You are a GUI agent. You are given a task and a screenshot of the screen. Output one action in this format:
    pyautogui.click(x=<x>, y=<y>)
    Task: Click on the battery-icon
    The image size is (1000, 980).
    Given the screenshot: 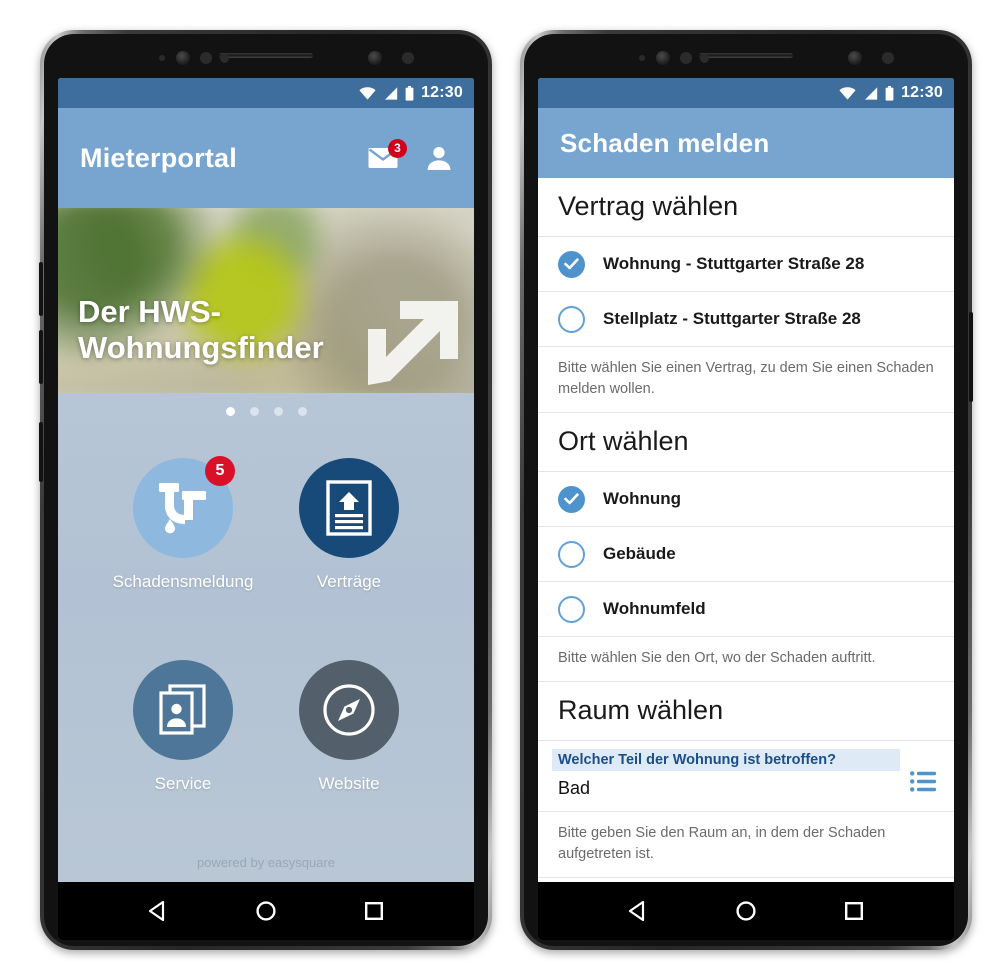 What is the action you would take?
    pyautogui.click(x=889, y=93)
    